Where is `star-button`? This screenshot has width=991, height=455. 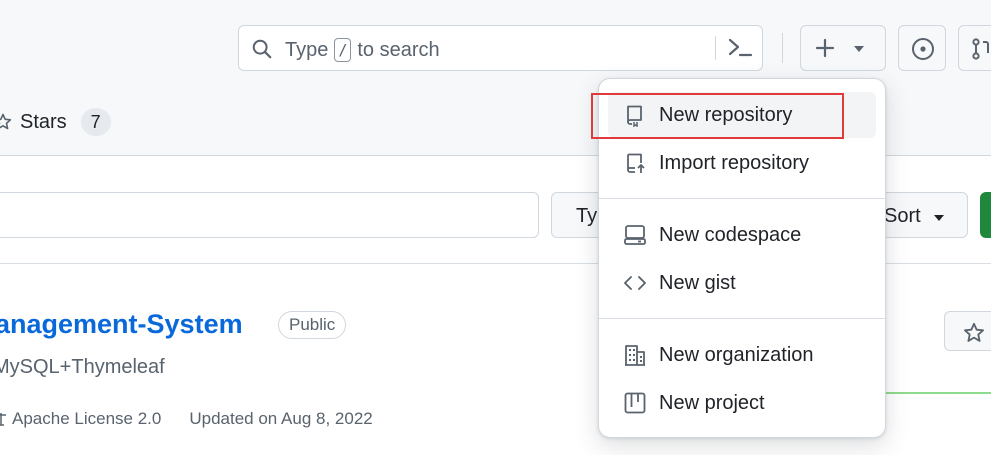 star-button is located at coordinates (967, 331).